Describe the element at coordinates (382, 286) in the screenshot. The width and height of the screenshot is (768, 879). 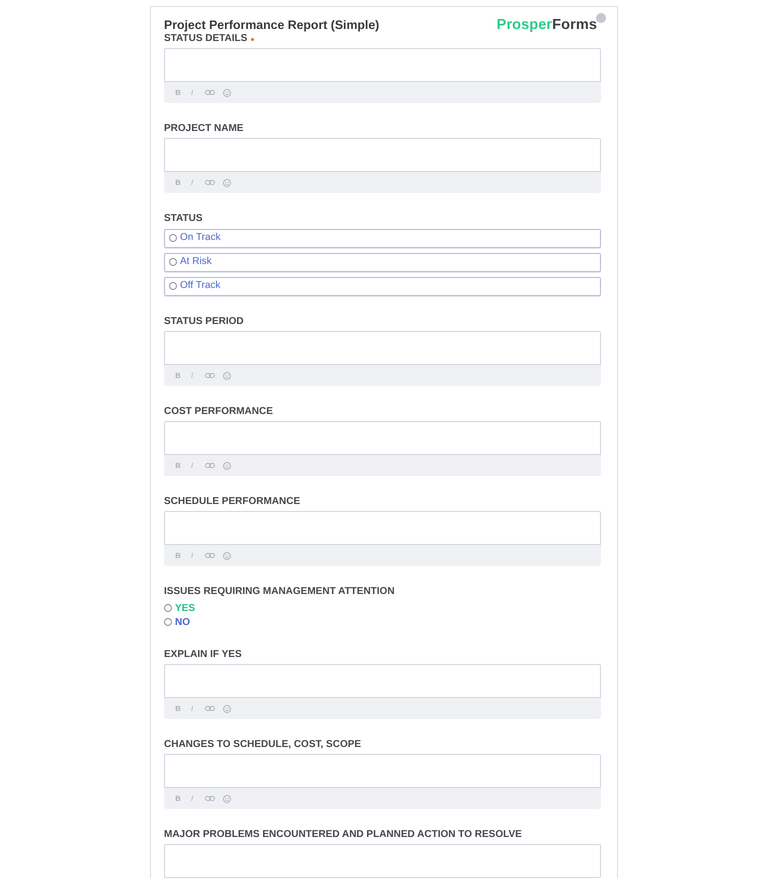
I see `radio-option: Off Track` at that location.